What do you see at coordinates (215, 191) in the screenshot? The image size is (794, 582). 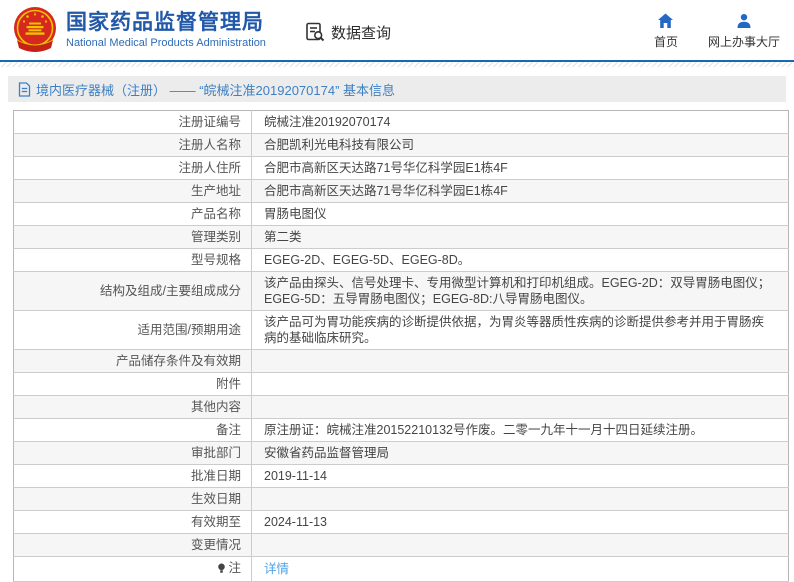 I see `row-label-text: 生产地址` at bounding box center [215, 191].